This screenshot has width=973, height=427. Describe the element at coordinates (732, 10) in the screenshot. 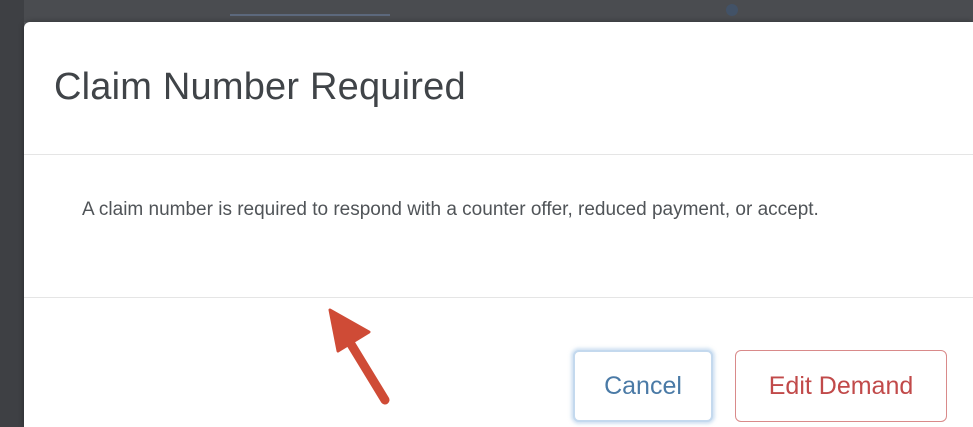

I see `background-icon` at that location.